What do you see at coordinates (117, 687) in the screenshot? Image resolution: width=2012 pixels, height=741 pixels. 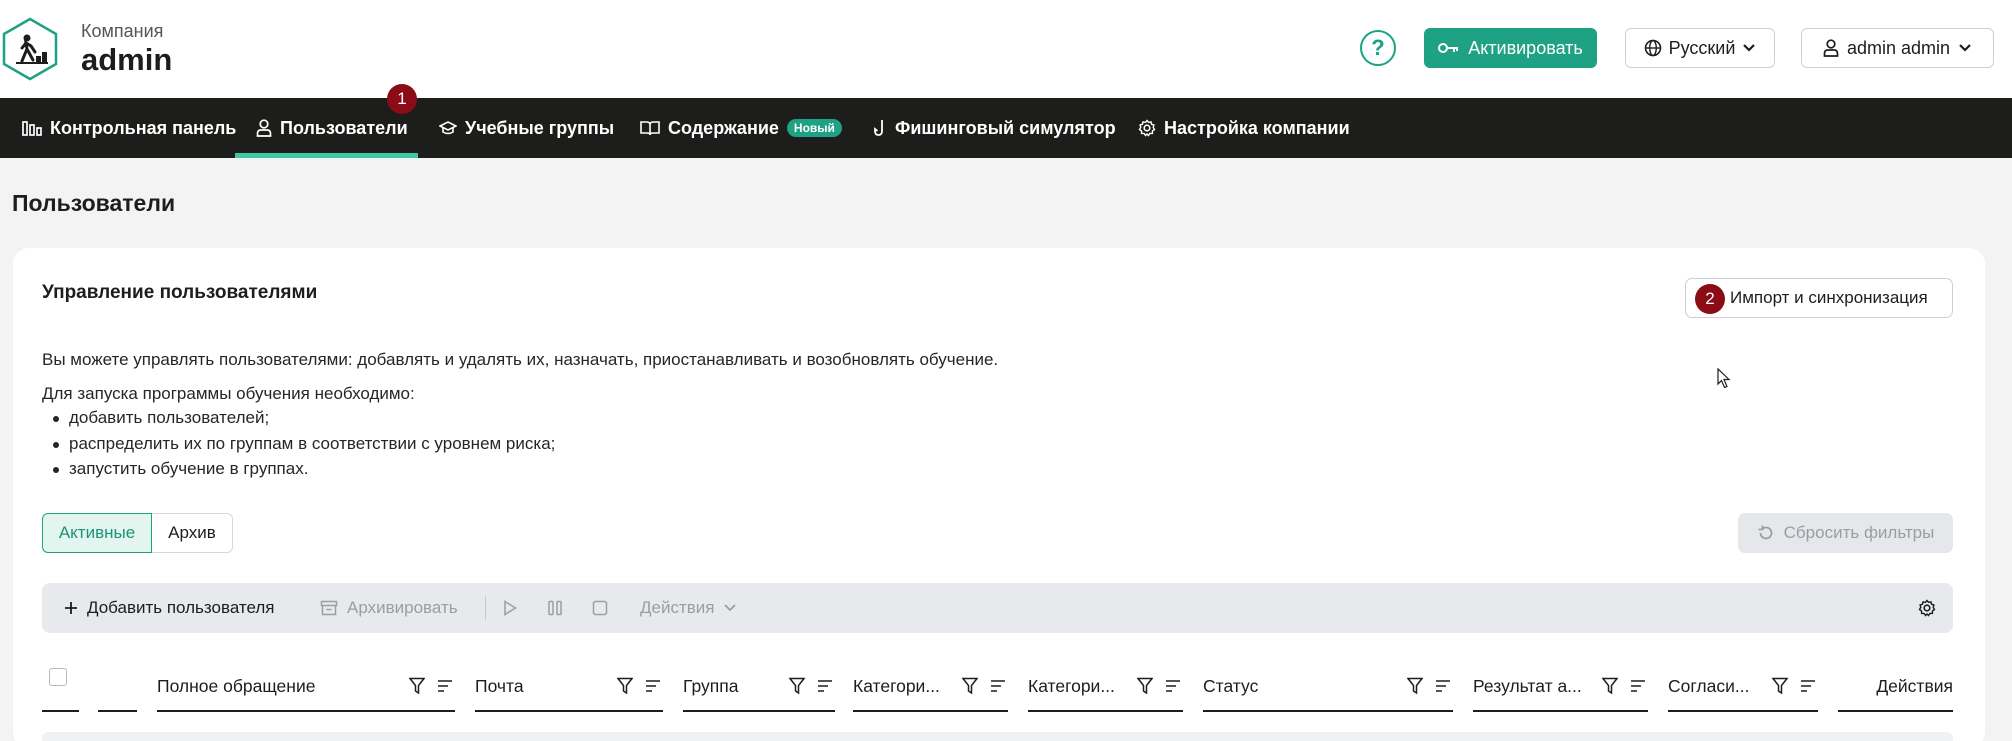 I see `column-header-expand` at bounding box center [117, 687].